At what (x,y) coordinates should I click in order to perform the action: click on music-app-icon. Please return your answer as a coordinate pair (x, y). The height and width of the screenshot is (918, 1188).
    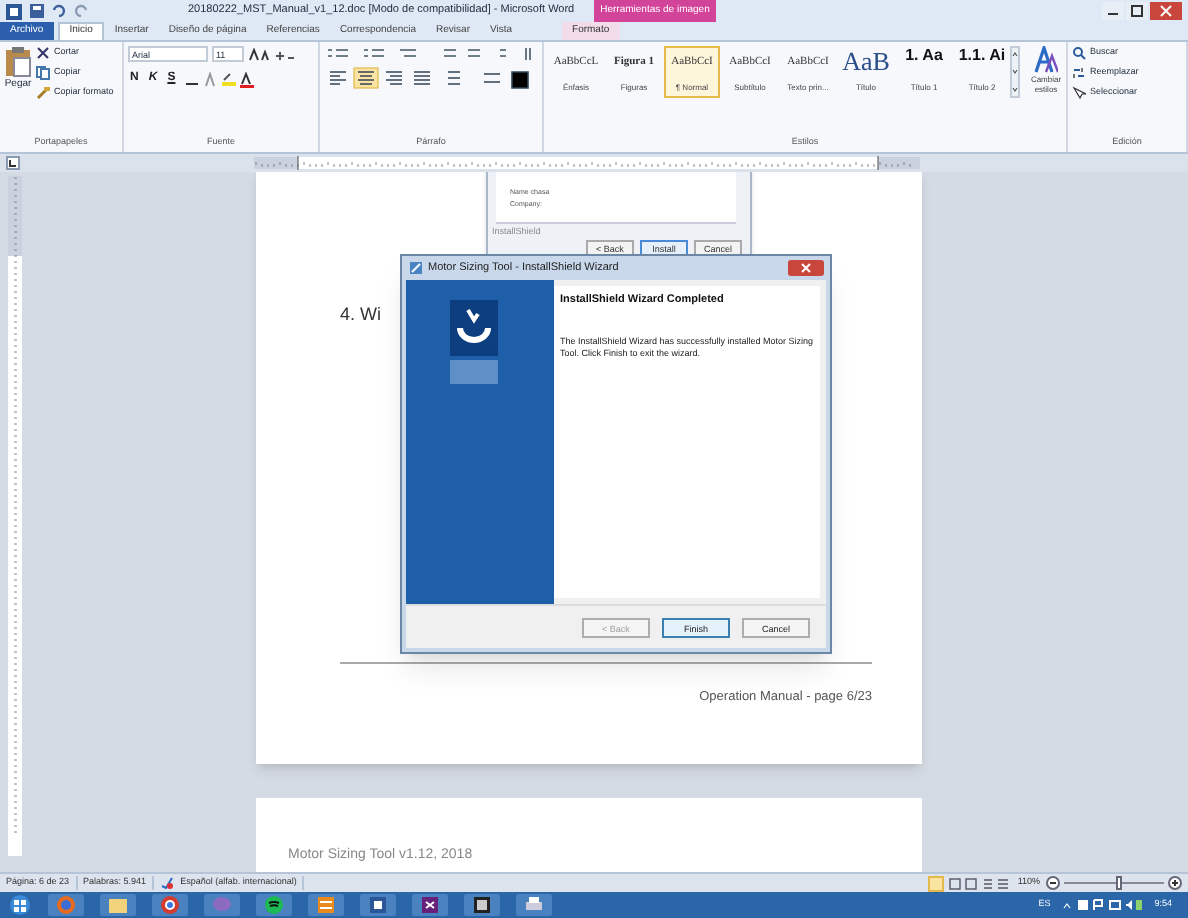
    Looking at the image, I should click on (274, 905).